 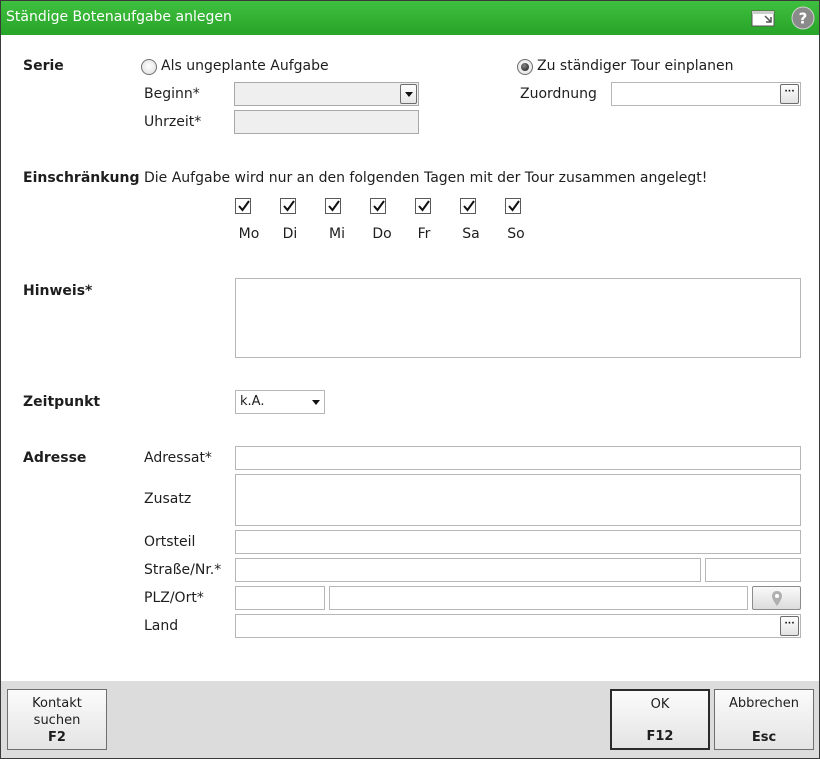 I want to click on kontakt-suchen-key: F2, so click(x=57, y=737).